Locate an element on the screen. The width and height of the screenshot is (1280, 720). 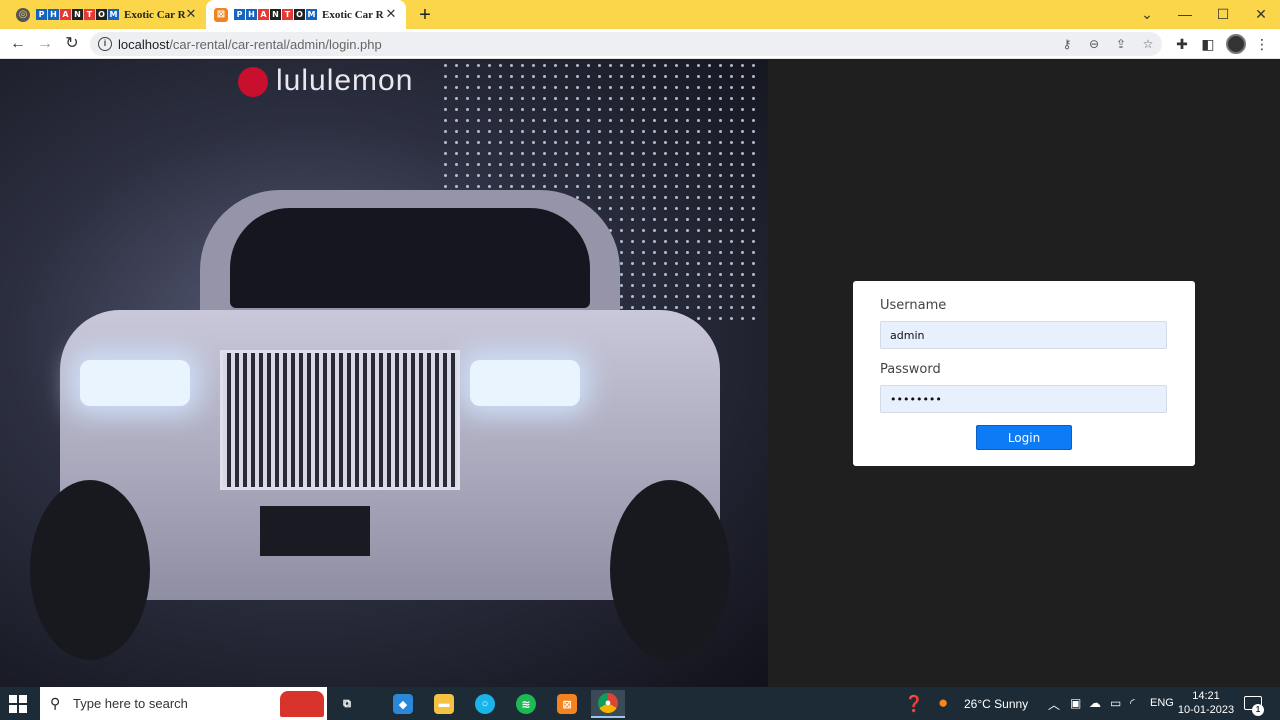
chevron-up-icon: ︿ is located at coordinates (1054, 704).